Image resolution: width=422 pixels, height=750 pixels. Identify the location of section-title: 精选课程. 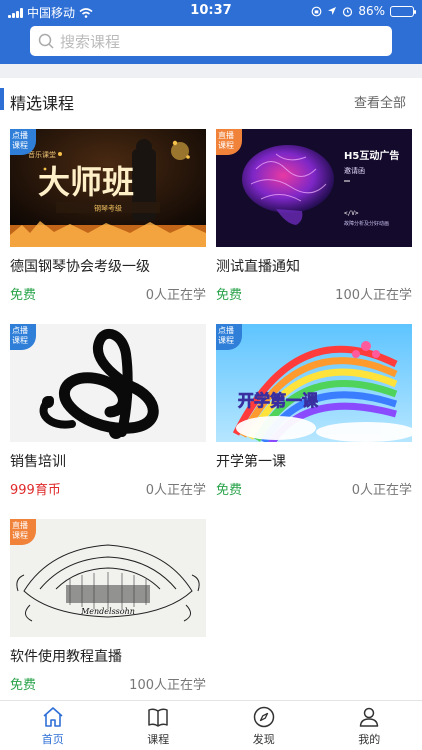
(42, 103).